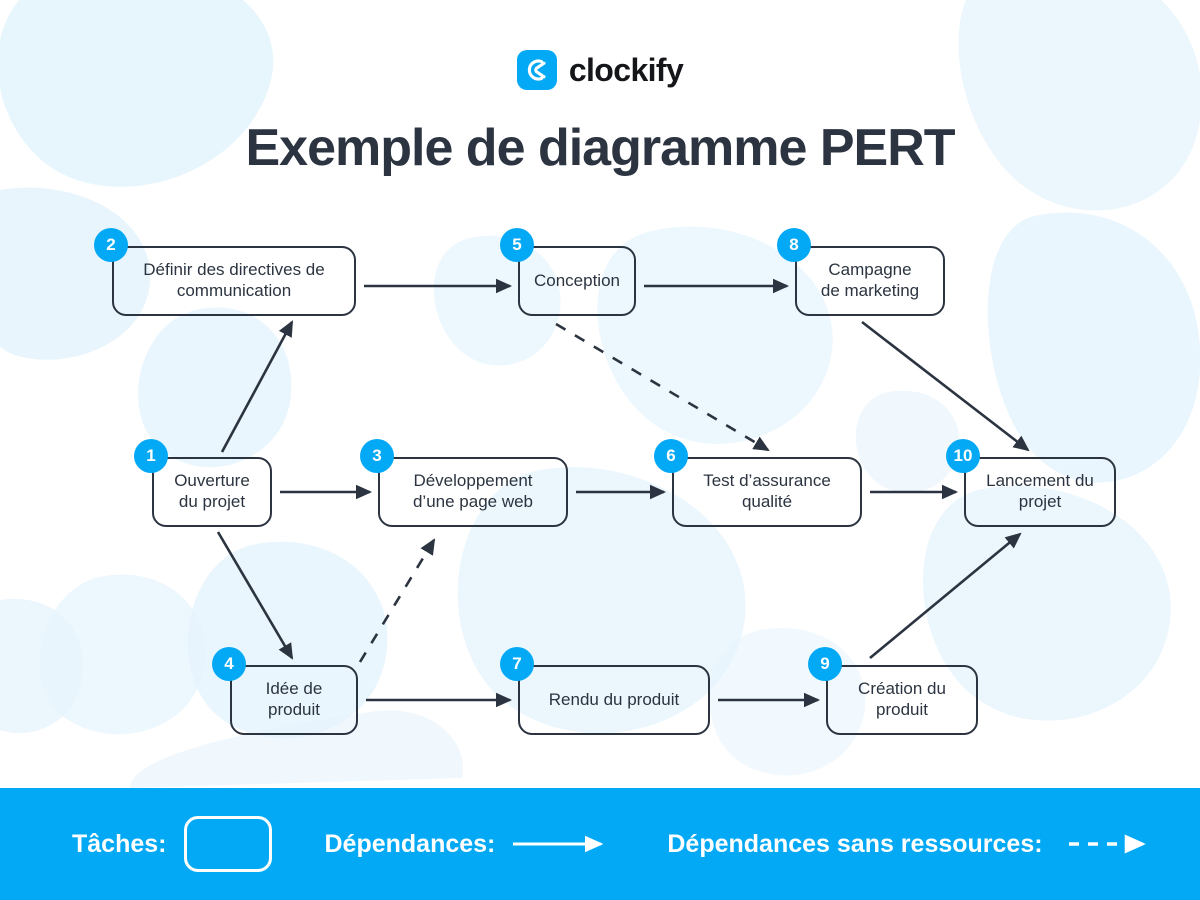 This screenshot has height=900, width=1200. Describe the element at coordinates (410, 843) in the screenshot. I see `legend-label-dependances: Dépendances:` at that location.